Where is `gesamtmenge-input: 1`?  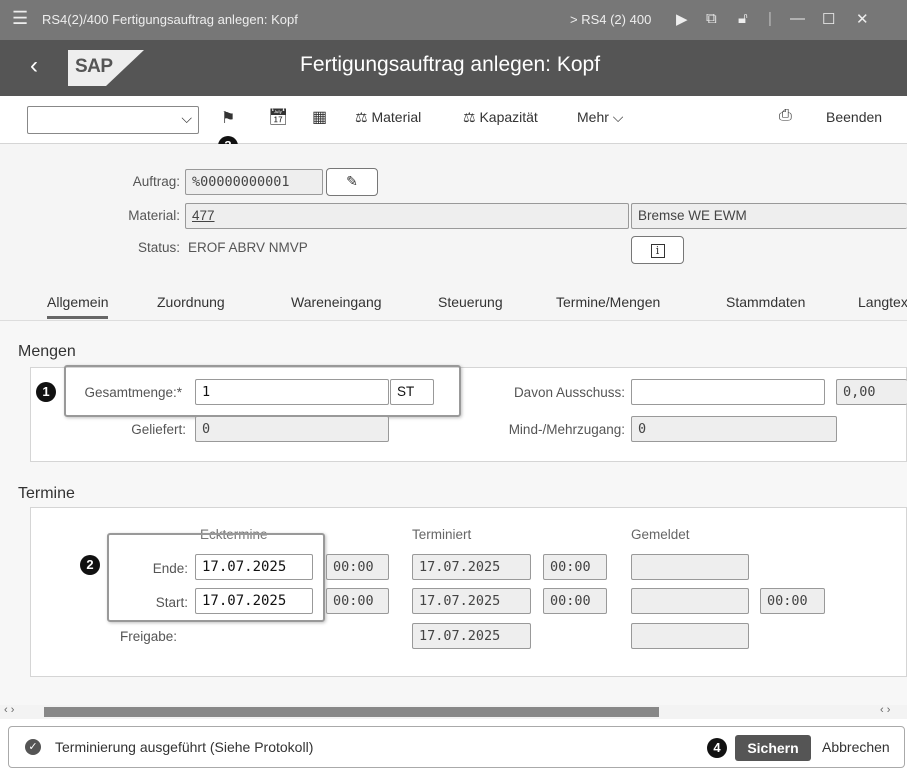 gesamtmenge-input: 1 is located at coordinates (292, 392).